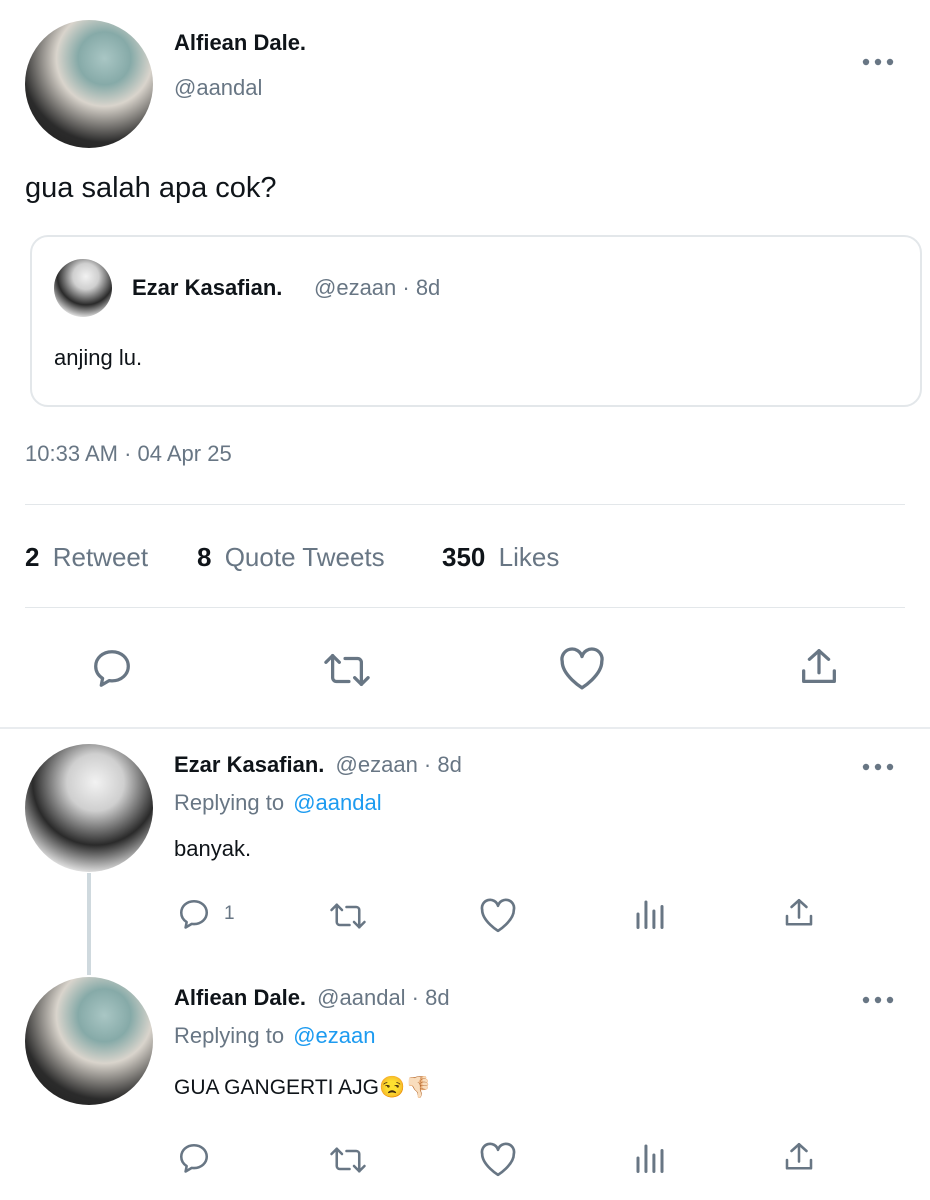  I want to click on reply-header: Ezar Kasafian. @ezaan · 8d, so click(318, 765).